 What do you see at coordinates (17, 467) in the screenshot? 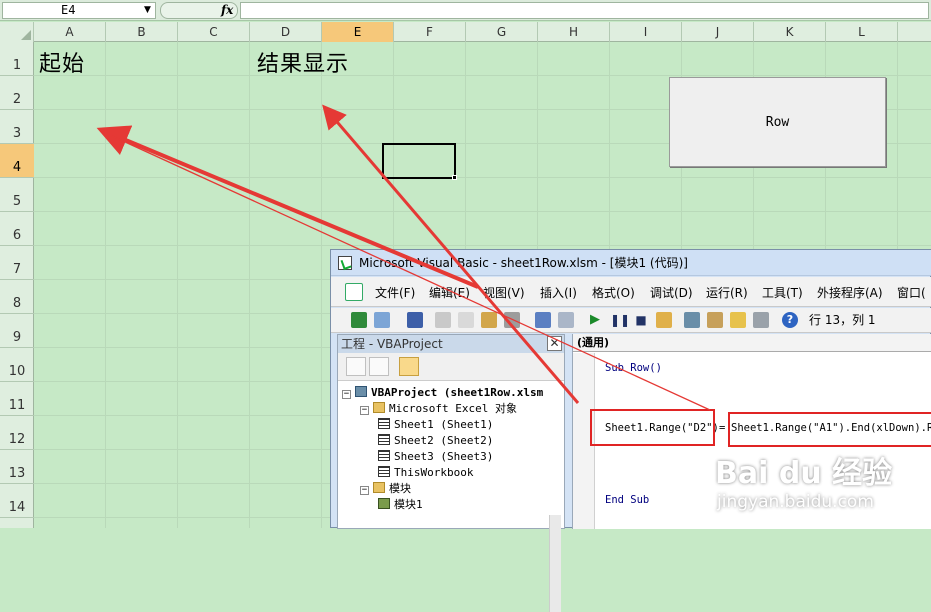
I see `row-header-13: 13` at bounding box center [17, 467].